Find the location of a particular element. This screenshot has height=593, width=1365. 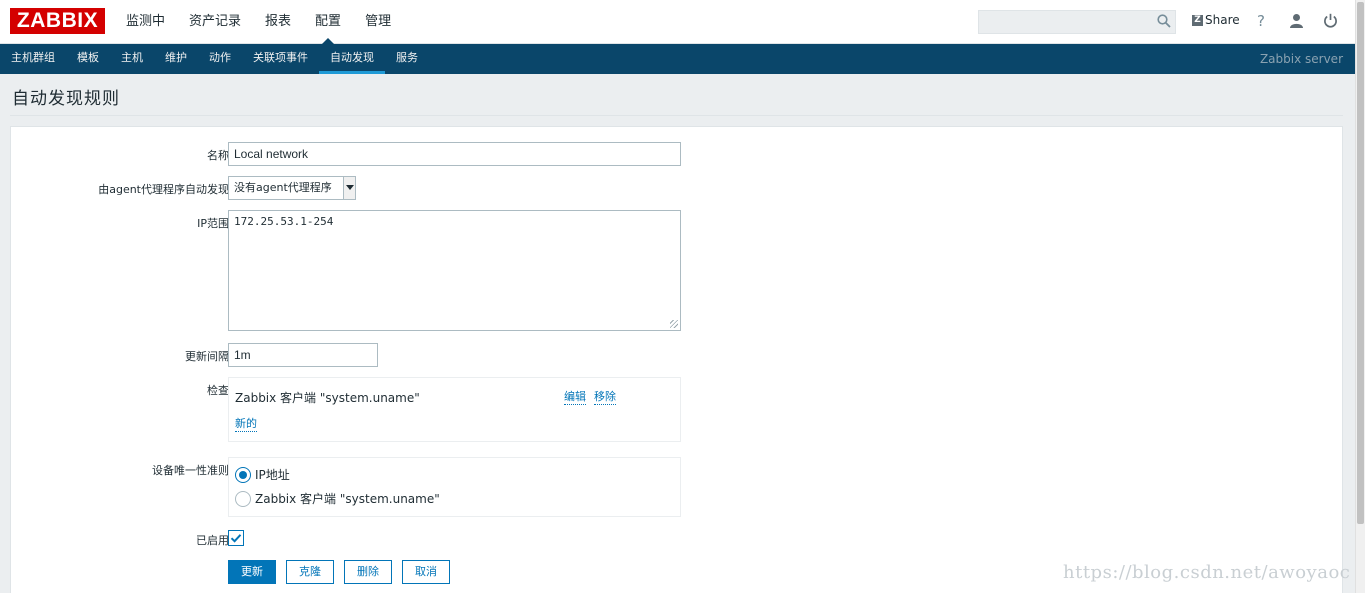

uniqueness-option-agent: Zabbix 客户端 "system.uname" is located at coordinates (337, 498).